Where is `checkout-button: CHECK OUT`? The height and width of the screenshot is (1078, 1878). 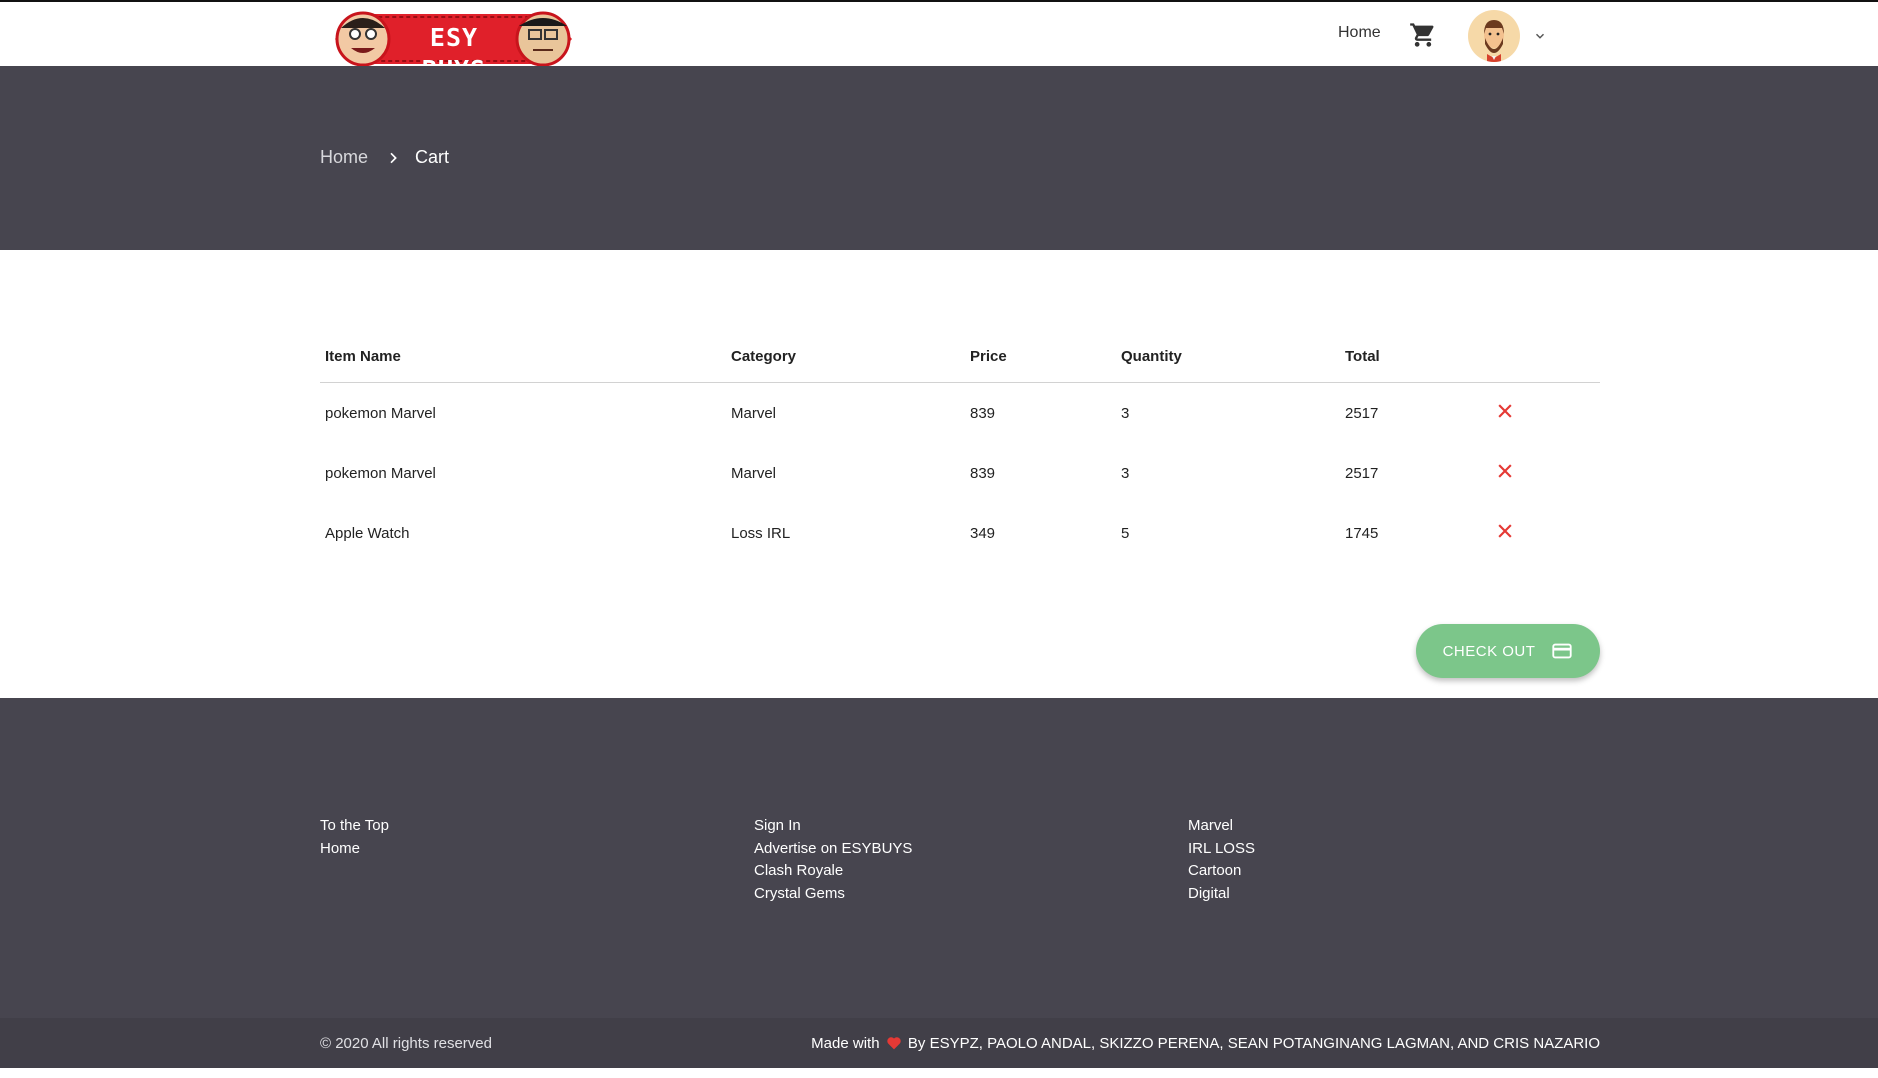 checkout-button: CHECK OUT is located at coordinates (1508, 651).